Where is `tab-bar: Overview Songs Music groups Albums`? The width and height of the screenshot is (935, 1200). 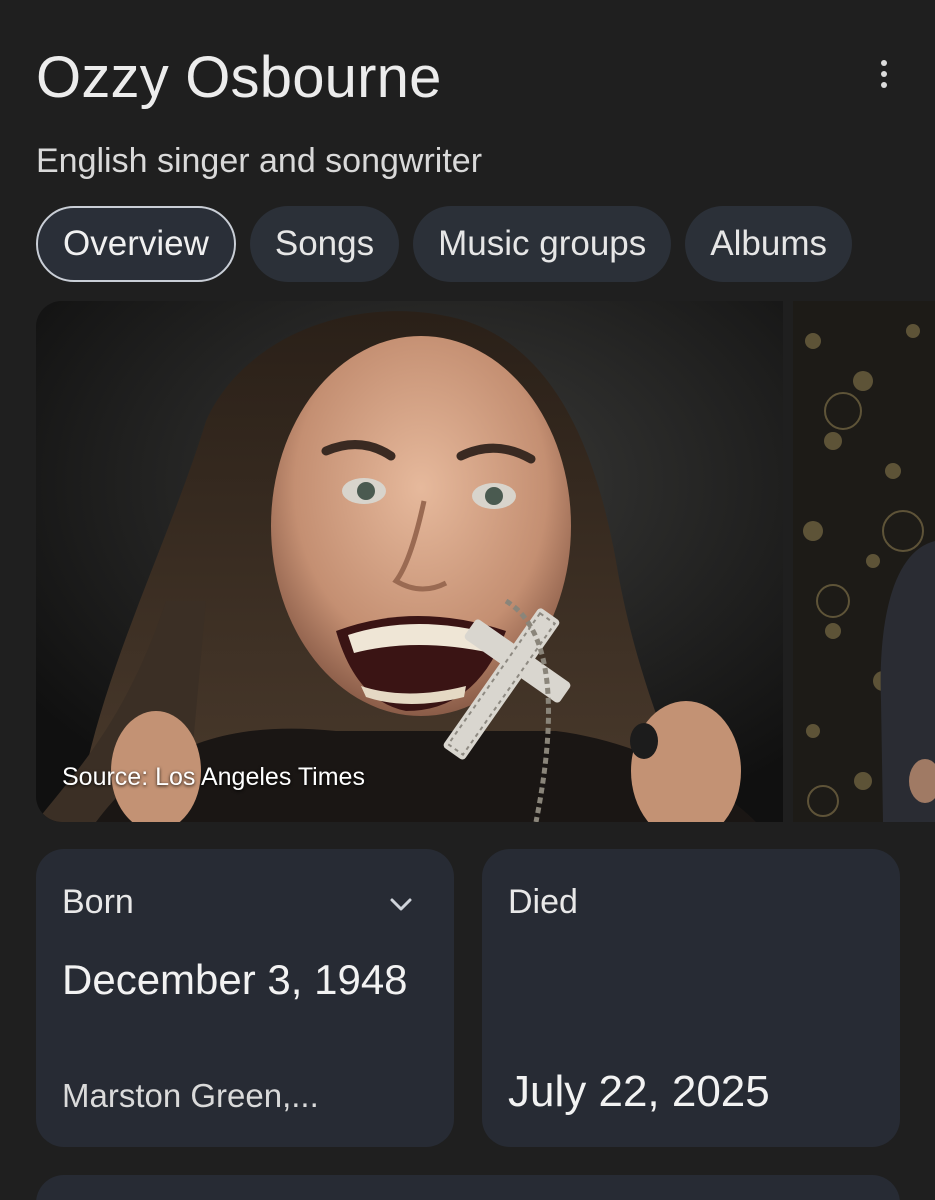 tab-bar: Overview Songs Music groups Albums is located at coordinates (444, 244).